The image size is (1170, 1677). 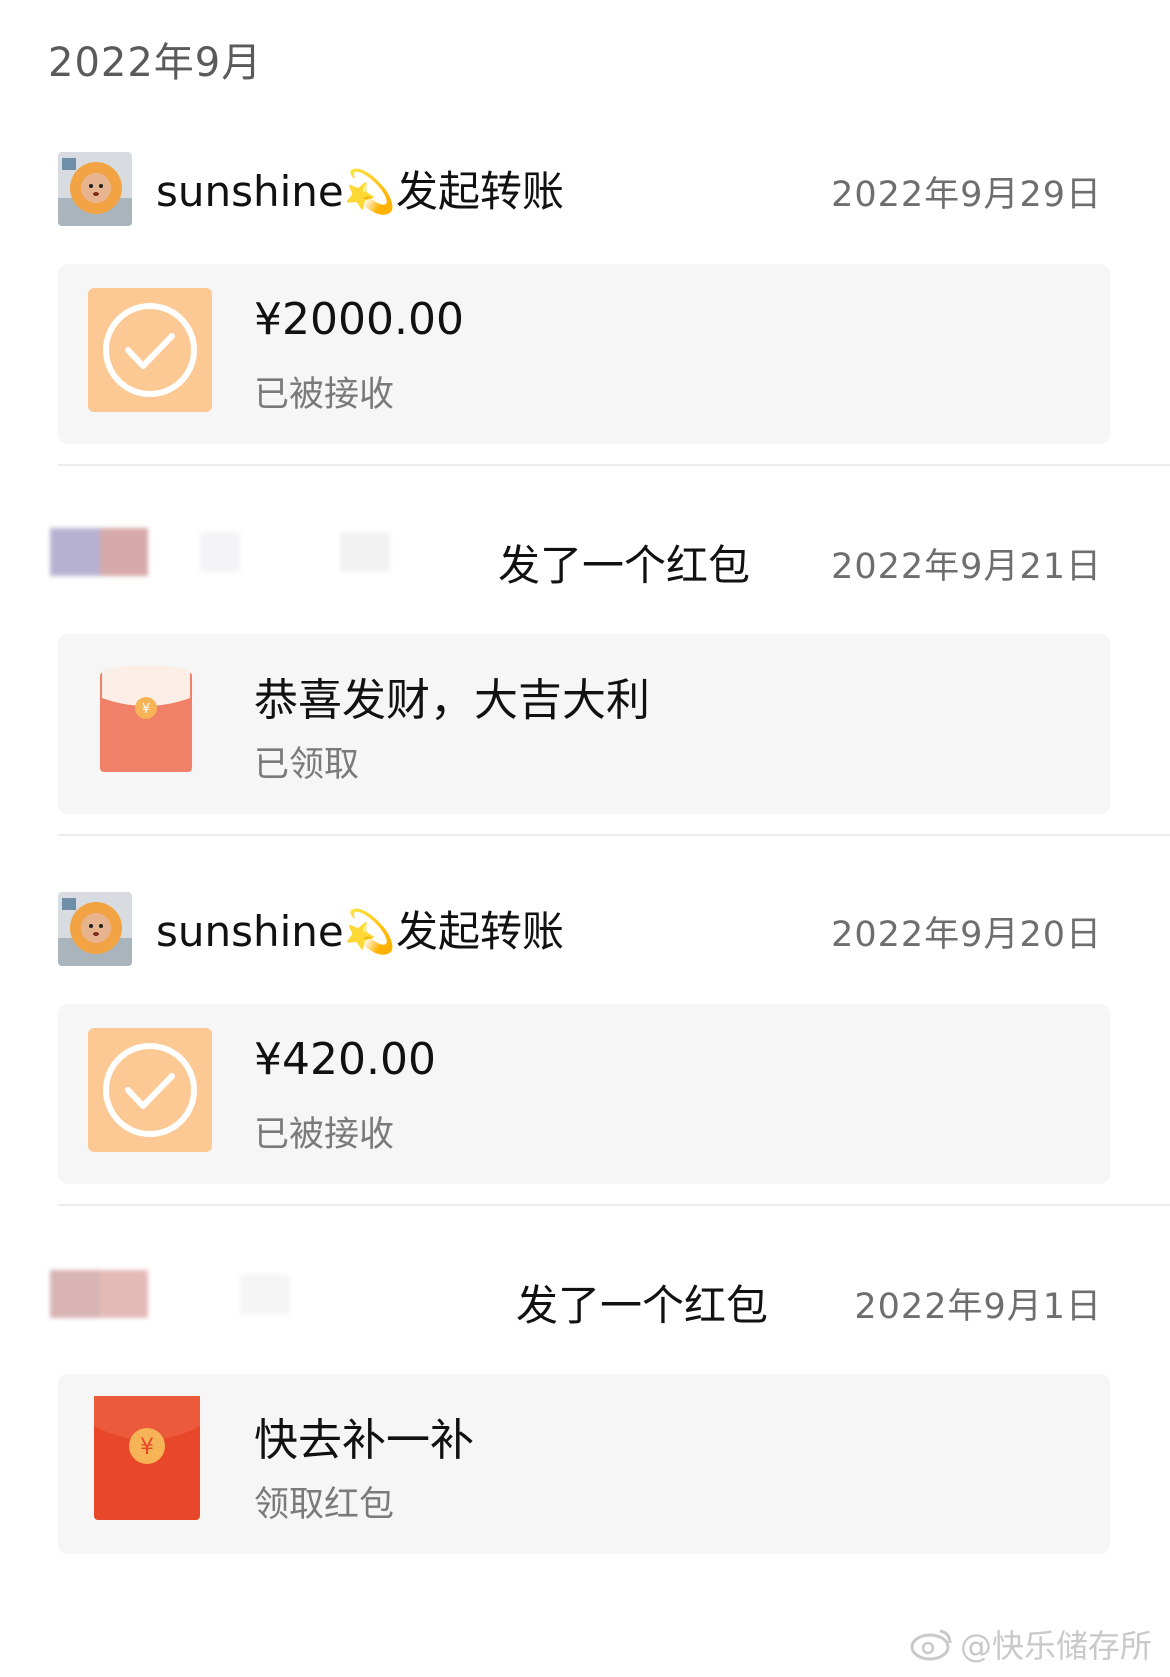 What do you see at coordinates (1055, 1646) in the screenshot?
I see `watermark-text: @快乐储存所` at bounding box center [1055, 1646].